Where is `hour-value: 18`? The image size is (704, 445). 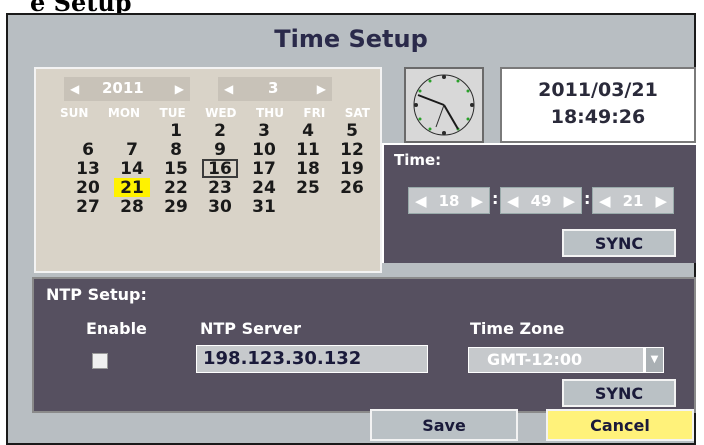
hour-value: 18 is located at coordinates (449, 200).